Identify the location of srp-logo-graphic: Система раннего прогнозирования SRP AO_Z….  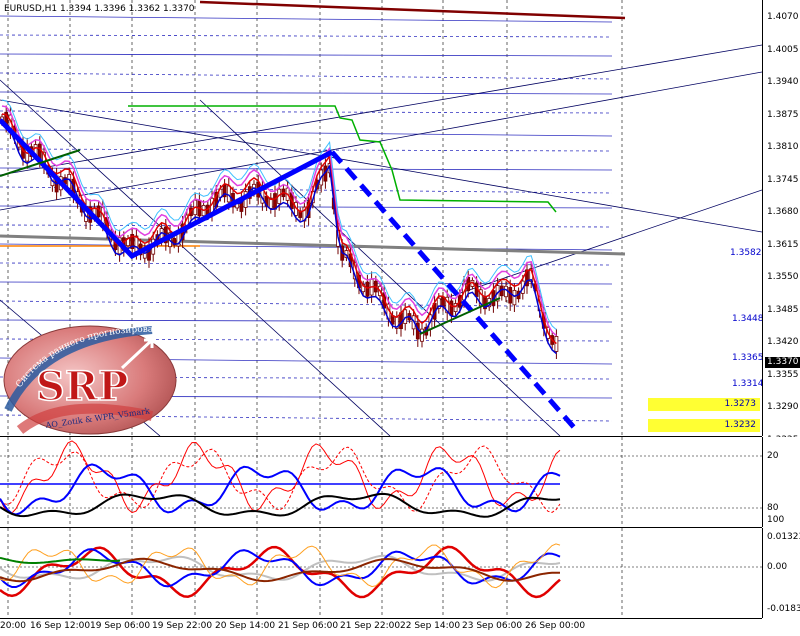
(89, 376).